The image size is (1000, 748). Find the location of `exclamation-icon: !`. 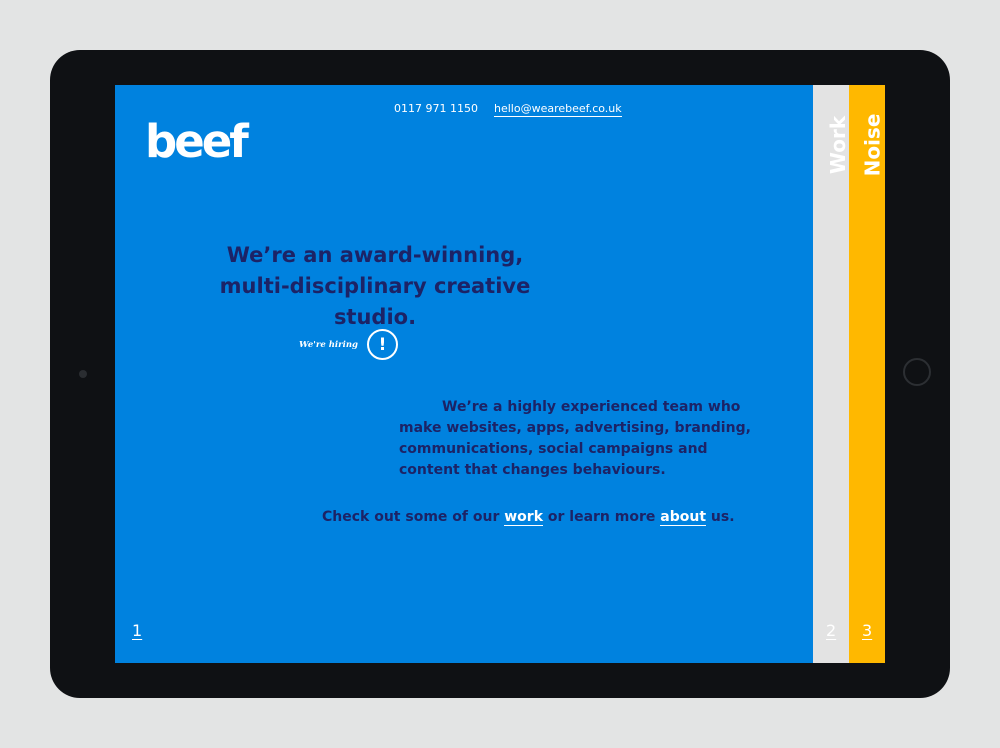

exclamation-icon: ! is located at coordinates (382, 344).